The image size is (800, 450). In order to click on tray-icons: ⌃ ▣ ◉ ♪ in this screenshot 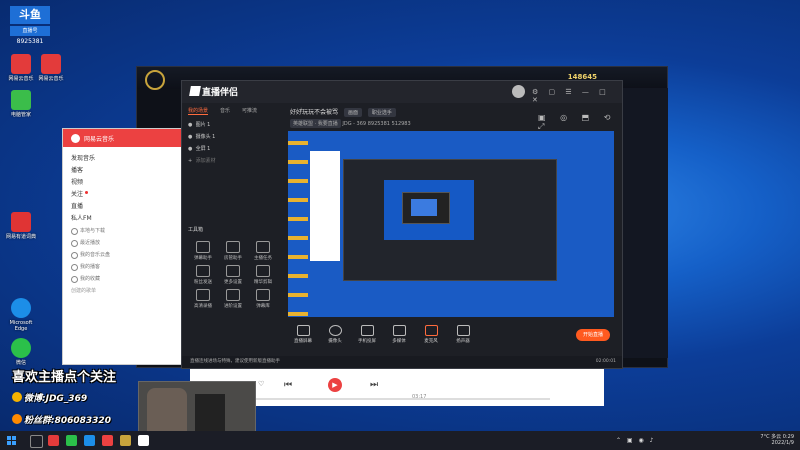, I will do `click(635, 440)`.